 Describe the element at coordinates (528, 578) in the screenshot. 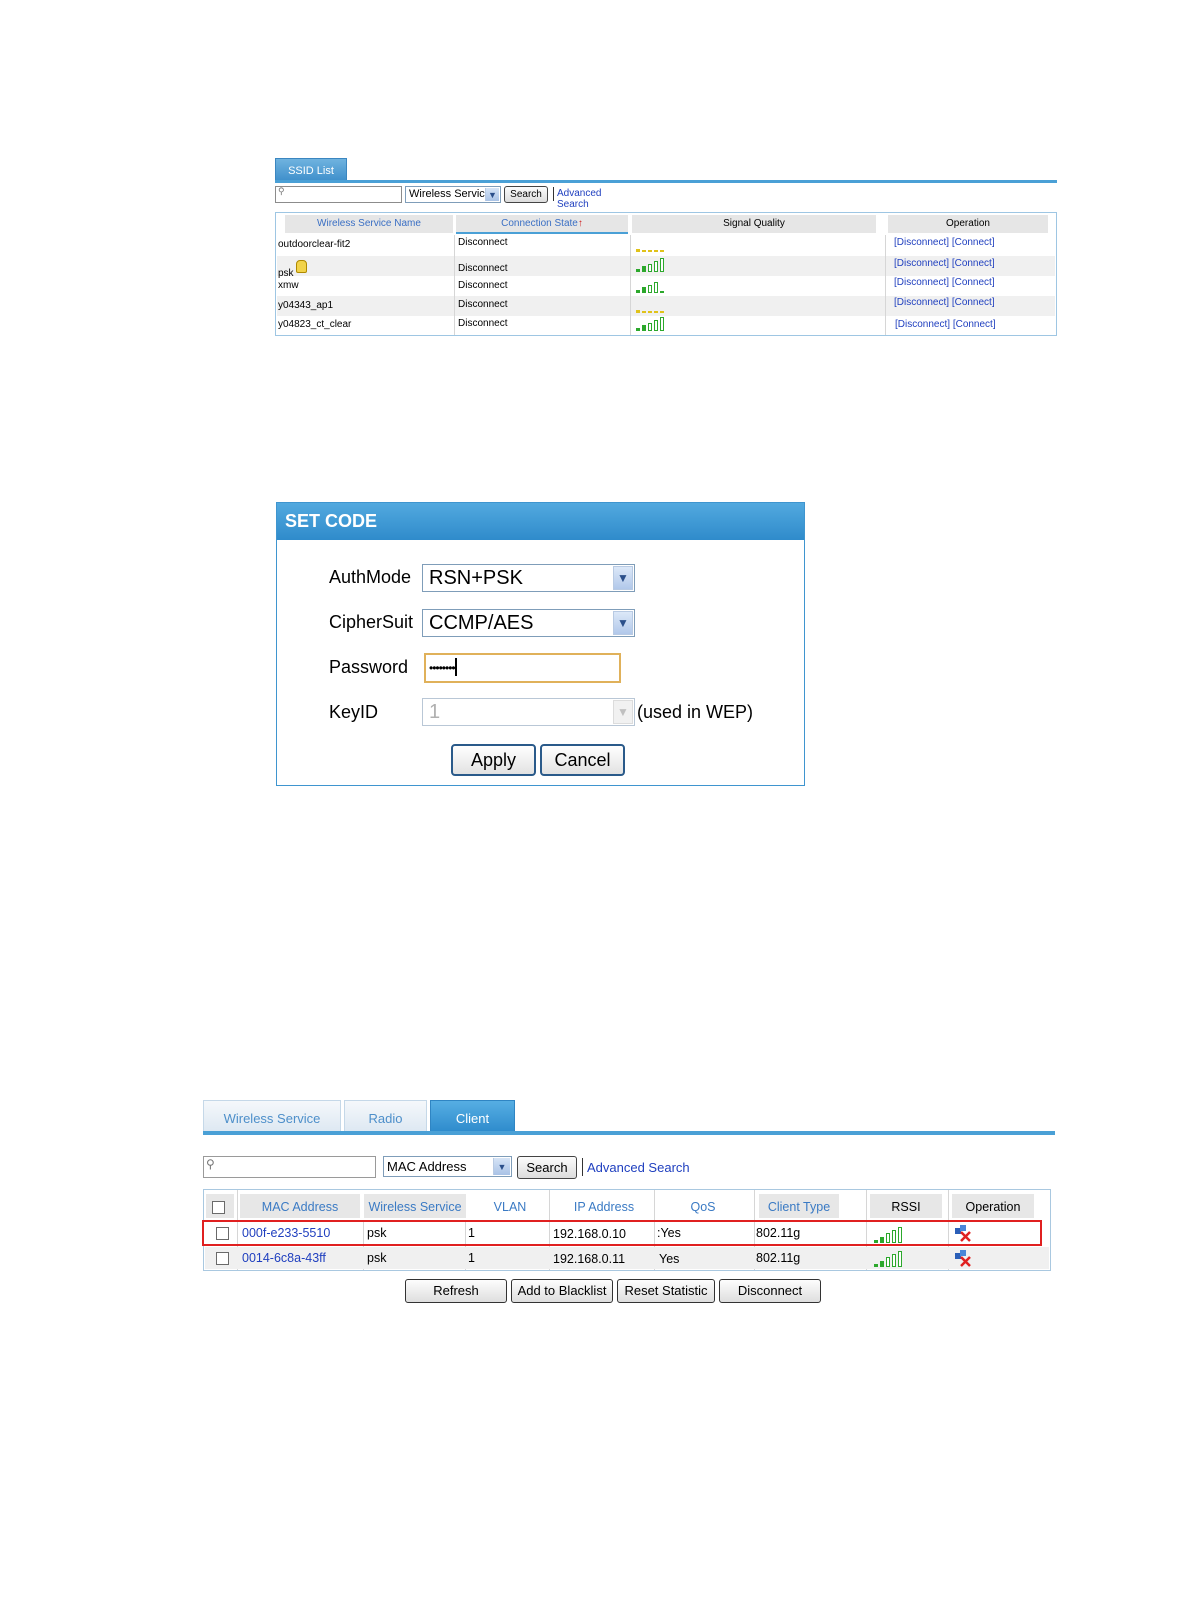

I see `authmode-select: RSN+PSK ▼` at that location.